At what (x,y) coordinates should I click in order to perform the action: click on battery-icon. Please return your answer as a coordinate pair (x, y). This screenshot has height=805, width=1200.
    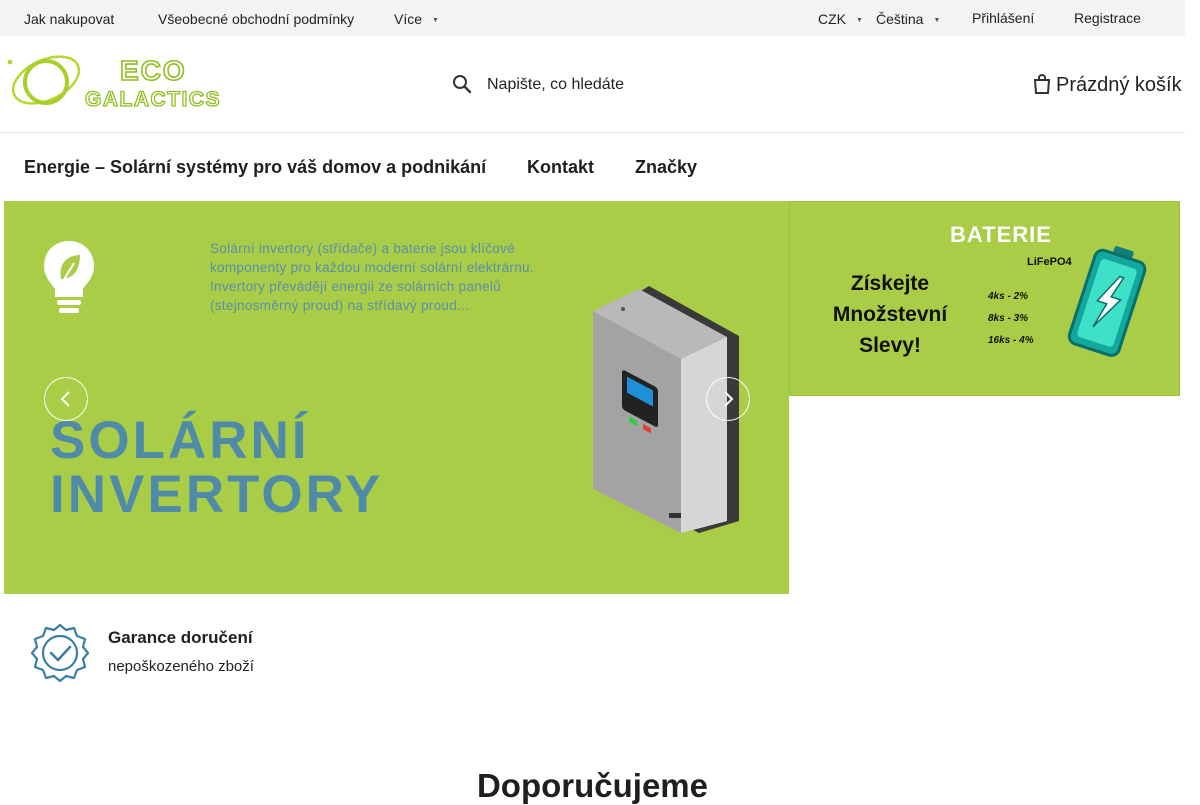
    Looking at the image, I should click on (1107, 301).